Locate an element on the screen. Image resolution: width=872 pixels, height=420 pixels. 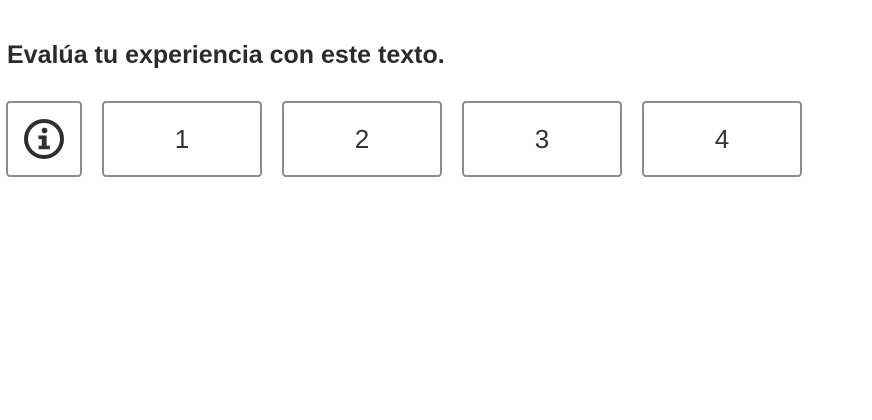
rating-prompt-title: Evalúa tu experiencia con este texto. is located at coordinates (226, 55).